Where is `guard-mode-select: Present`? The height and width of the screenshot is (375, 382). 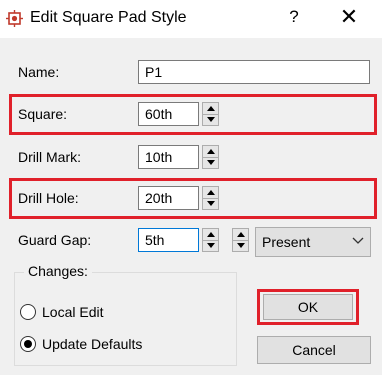
guard-mode-select: Present is located at coordinates (313, 242).